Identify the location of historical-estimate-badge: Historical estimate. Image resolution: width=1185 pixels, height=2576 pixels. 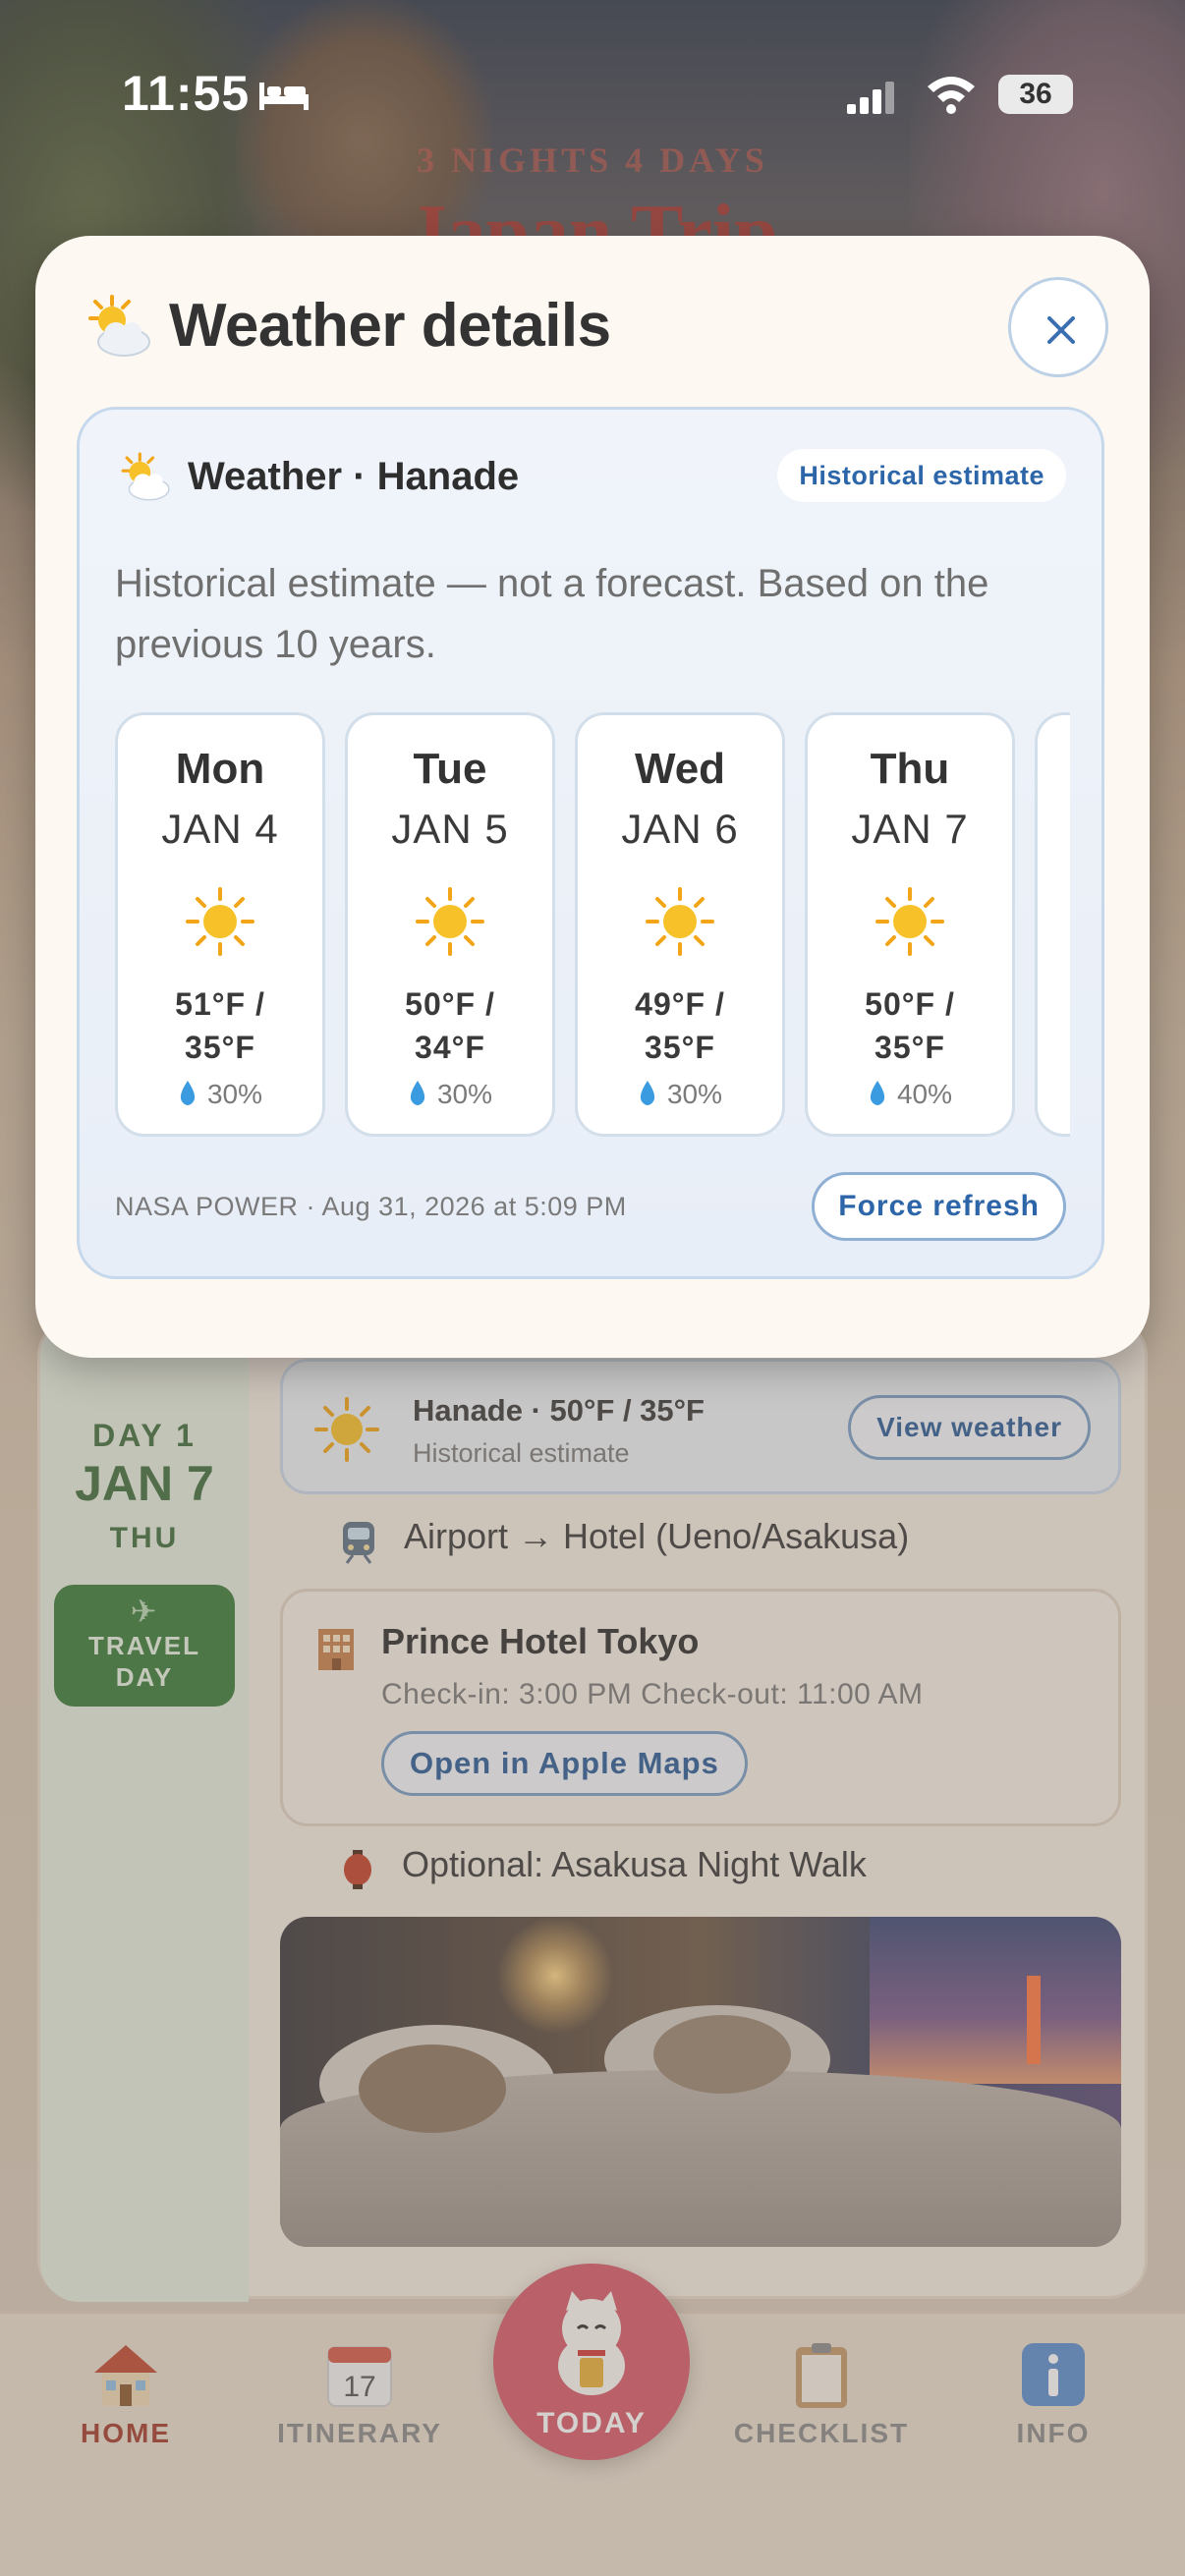
(922, 475).